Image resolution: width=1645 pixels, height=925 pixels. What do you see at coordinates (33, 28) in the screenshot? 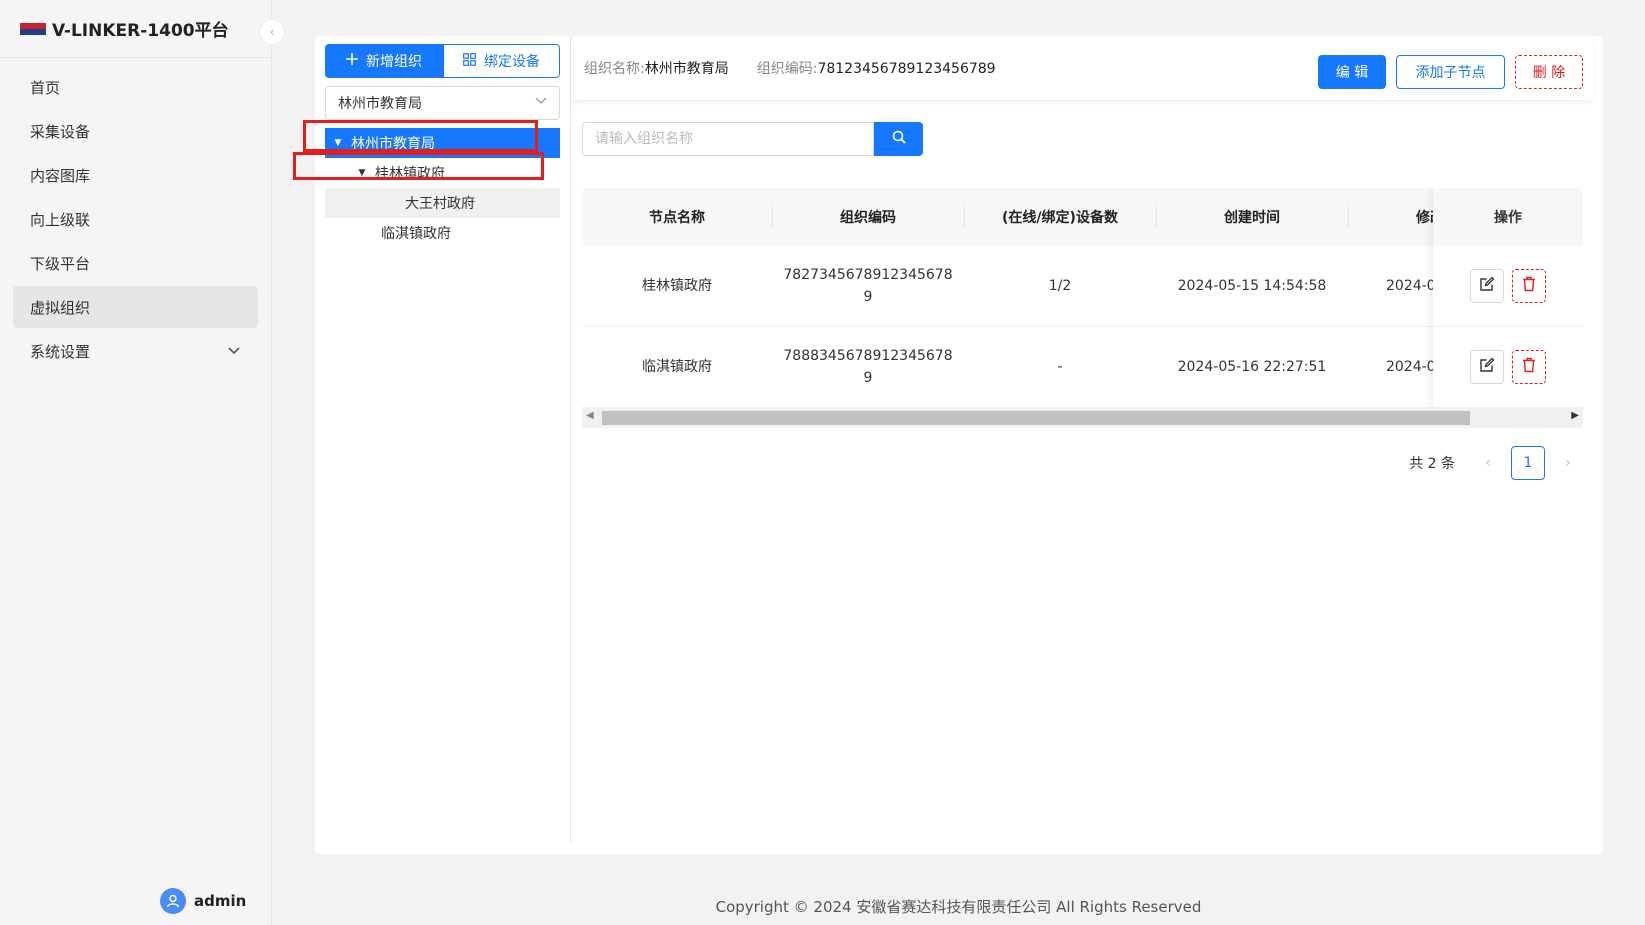
I see `company-logo-icon` at bounding box center [33, 28].